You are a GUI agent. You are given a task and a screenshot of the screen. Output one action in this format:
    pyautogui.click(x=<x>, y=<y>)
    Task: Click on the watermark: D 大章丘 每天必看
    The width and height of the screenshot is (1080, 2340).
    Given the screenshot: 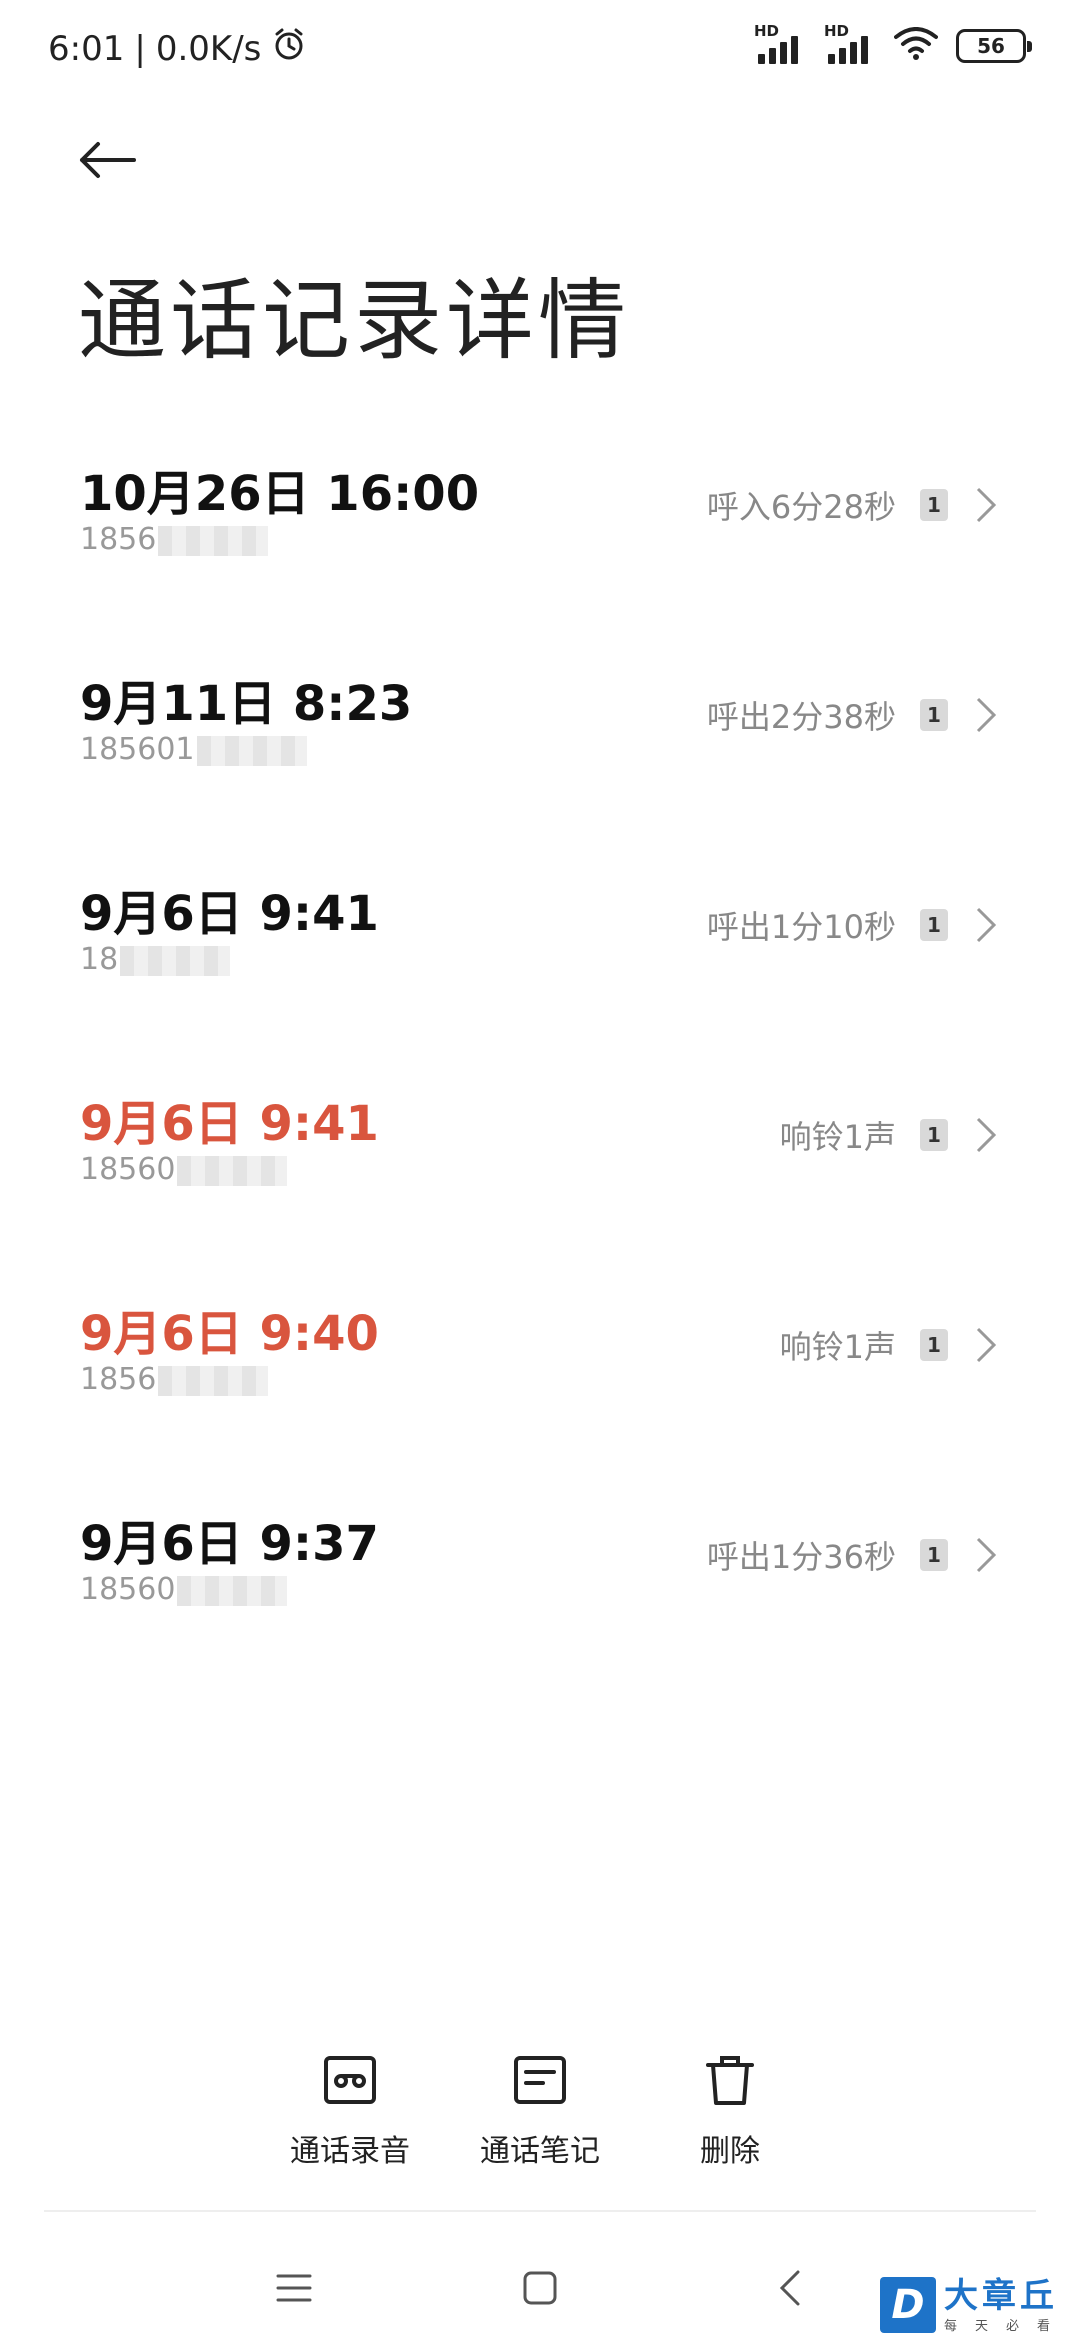 What is the action you would take?
    pyautogui.click(x=980, y=2305)
    